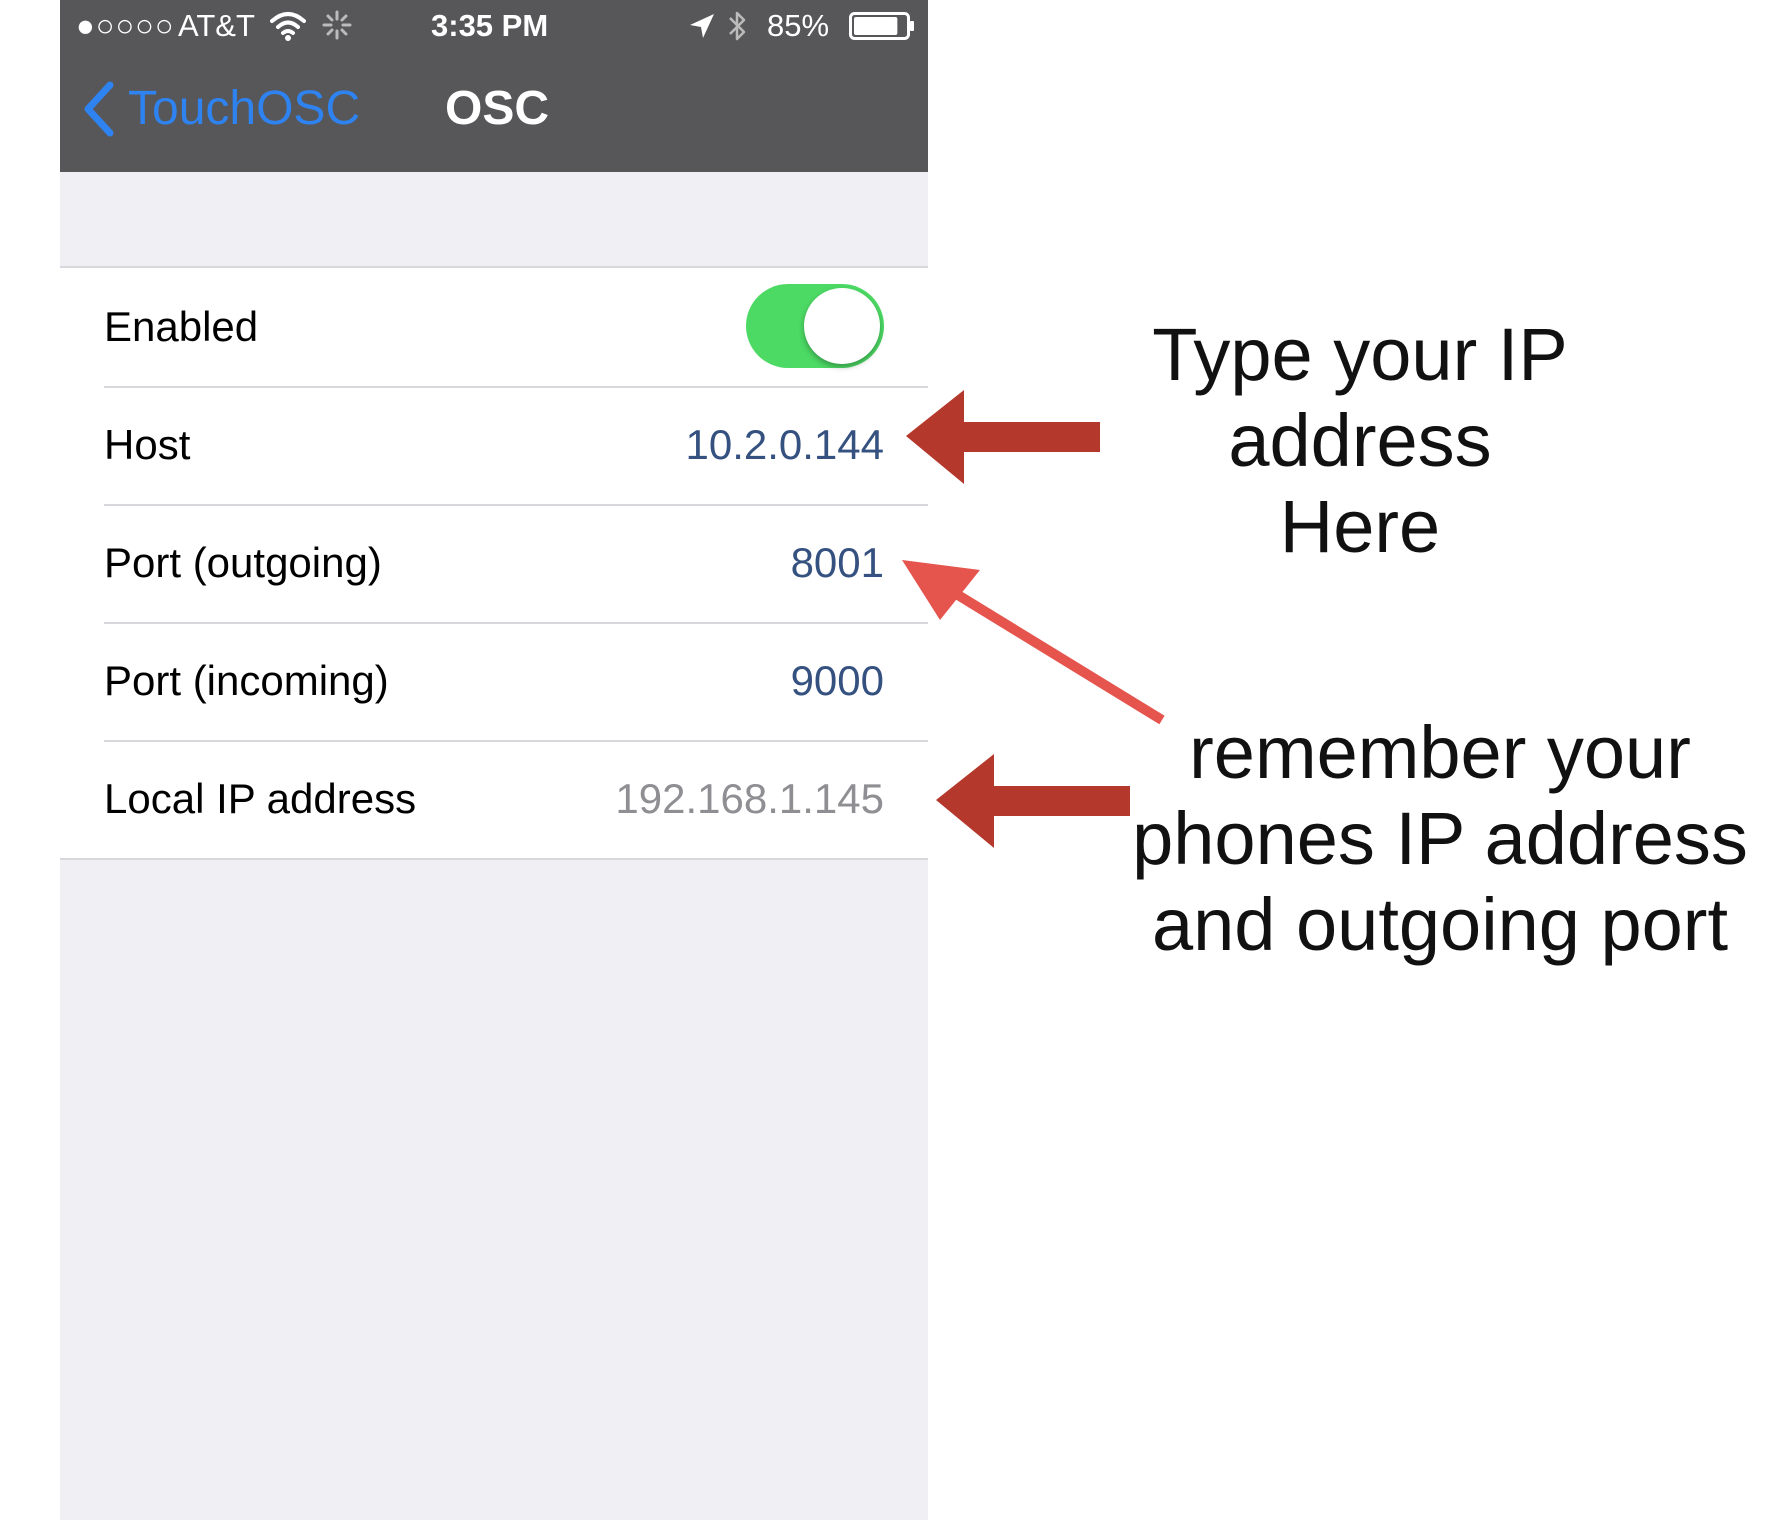 This screenshot has width=1766, height=1520. I want to click on battery-icon, so click(881, 26).